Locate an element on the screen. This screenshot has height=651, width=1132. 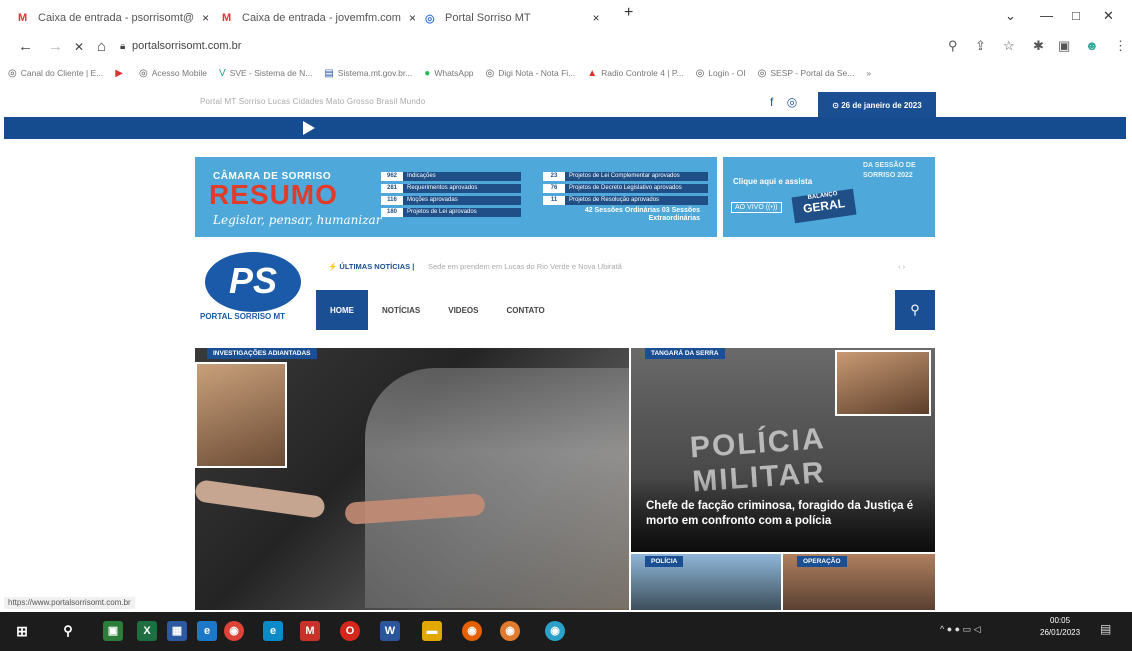
home-button: ⌂ is located at coordinates (101, 46).